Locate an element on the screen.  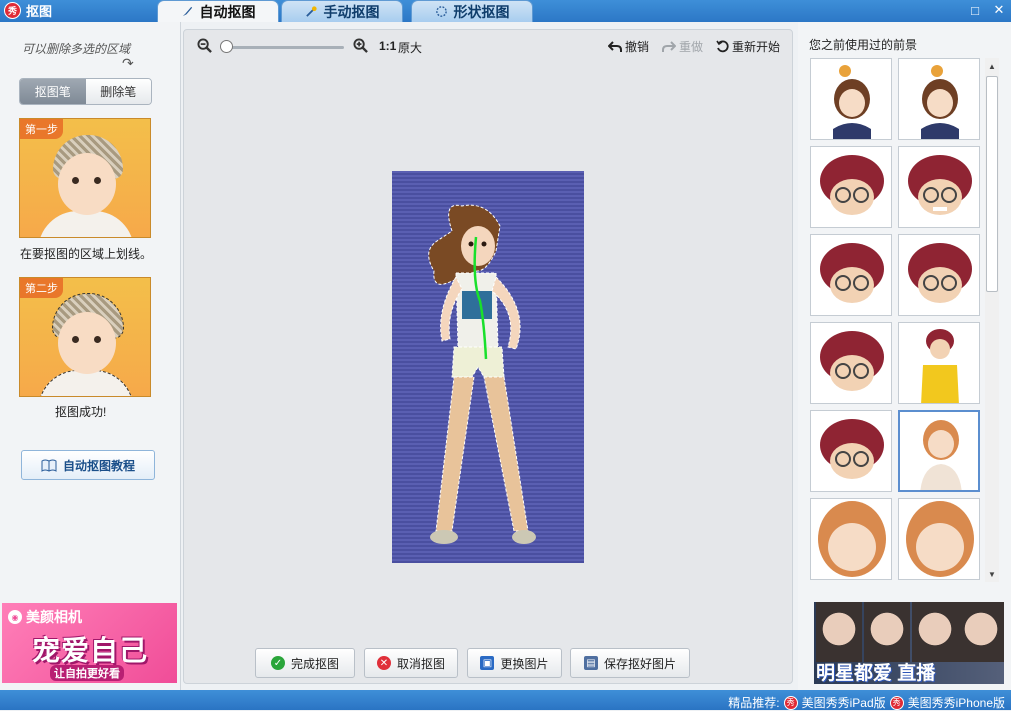
app-title: 秀 抠图 is located at coordinates (28, 10).